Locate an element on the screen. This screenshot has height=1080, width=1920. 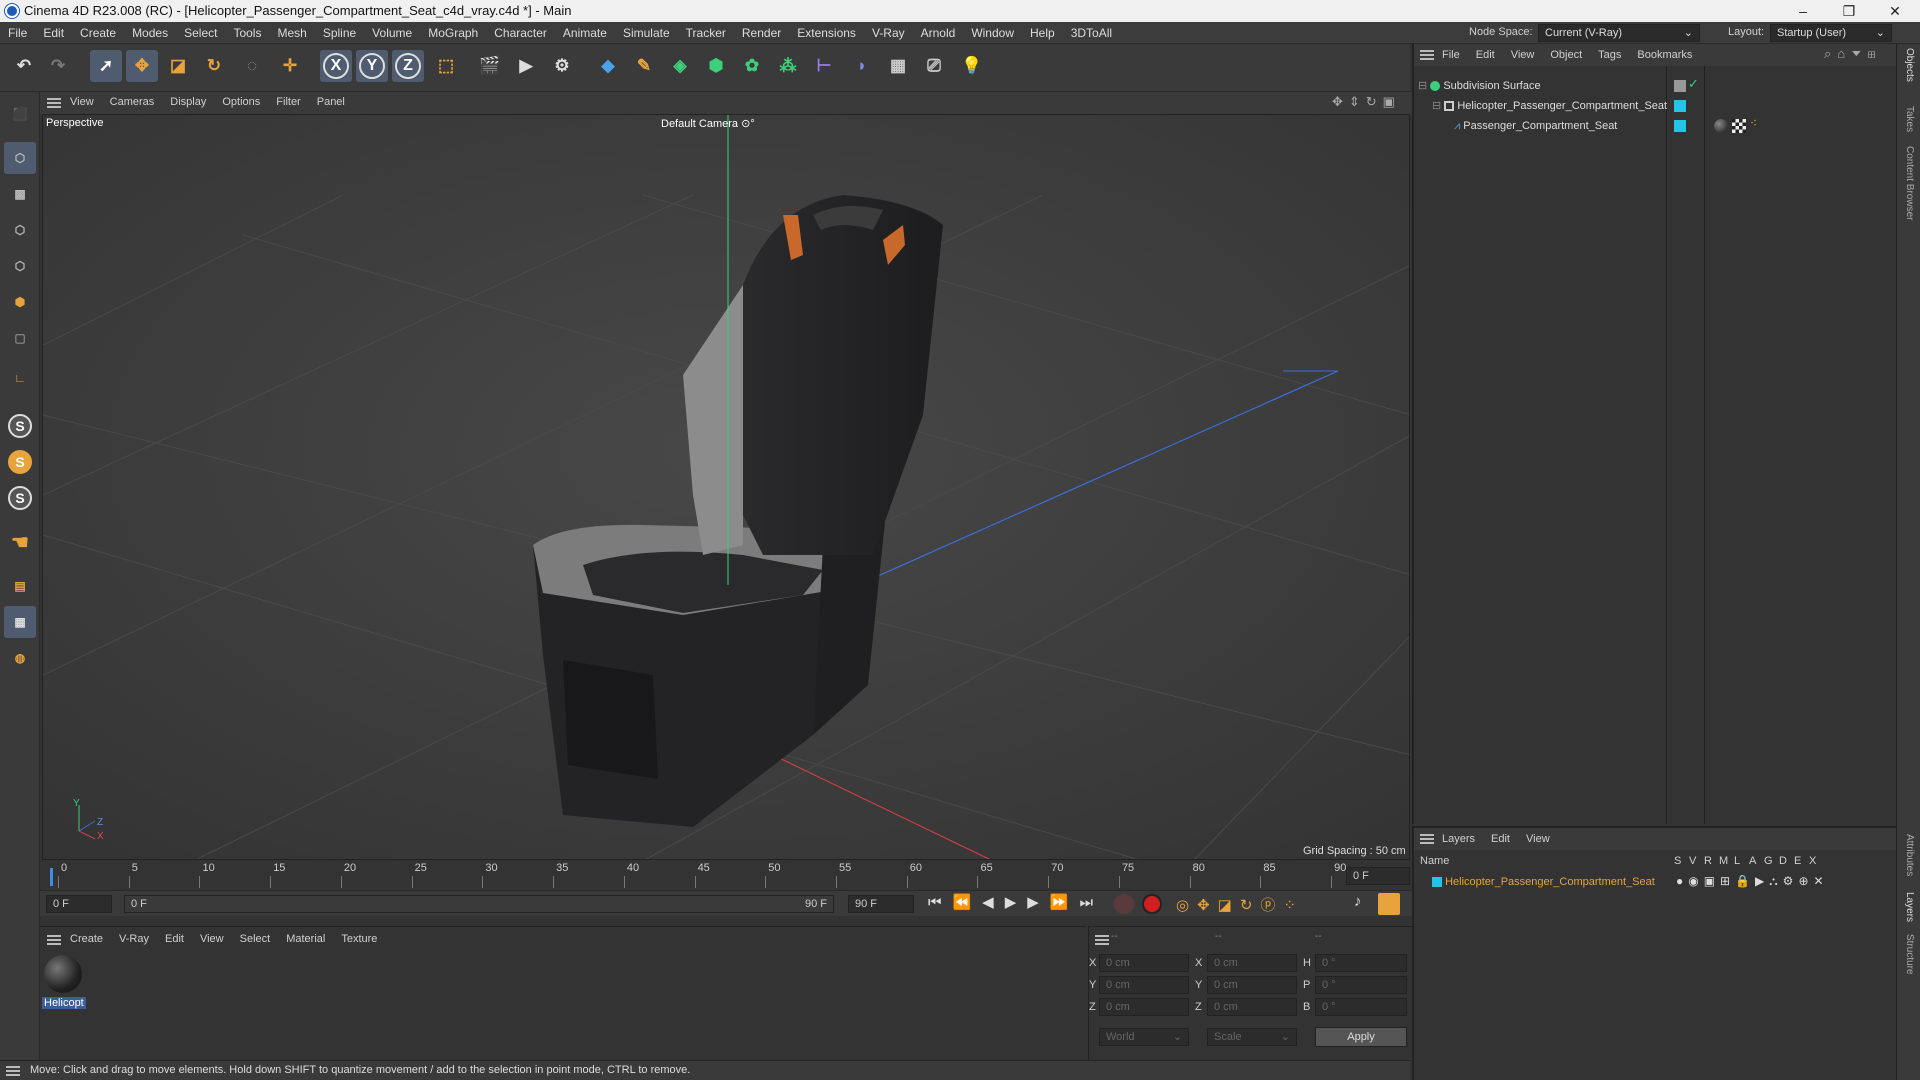
workplane-icon: ▤ is located at coordinates (20, 586).